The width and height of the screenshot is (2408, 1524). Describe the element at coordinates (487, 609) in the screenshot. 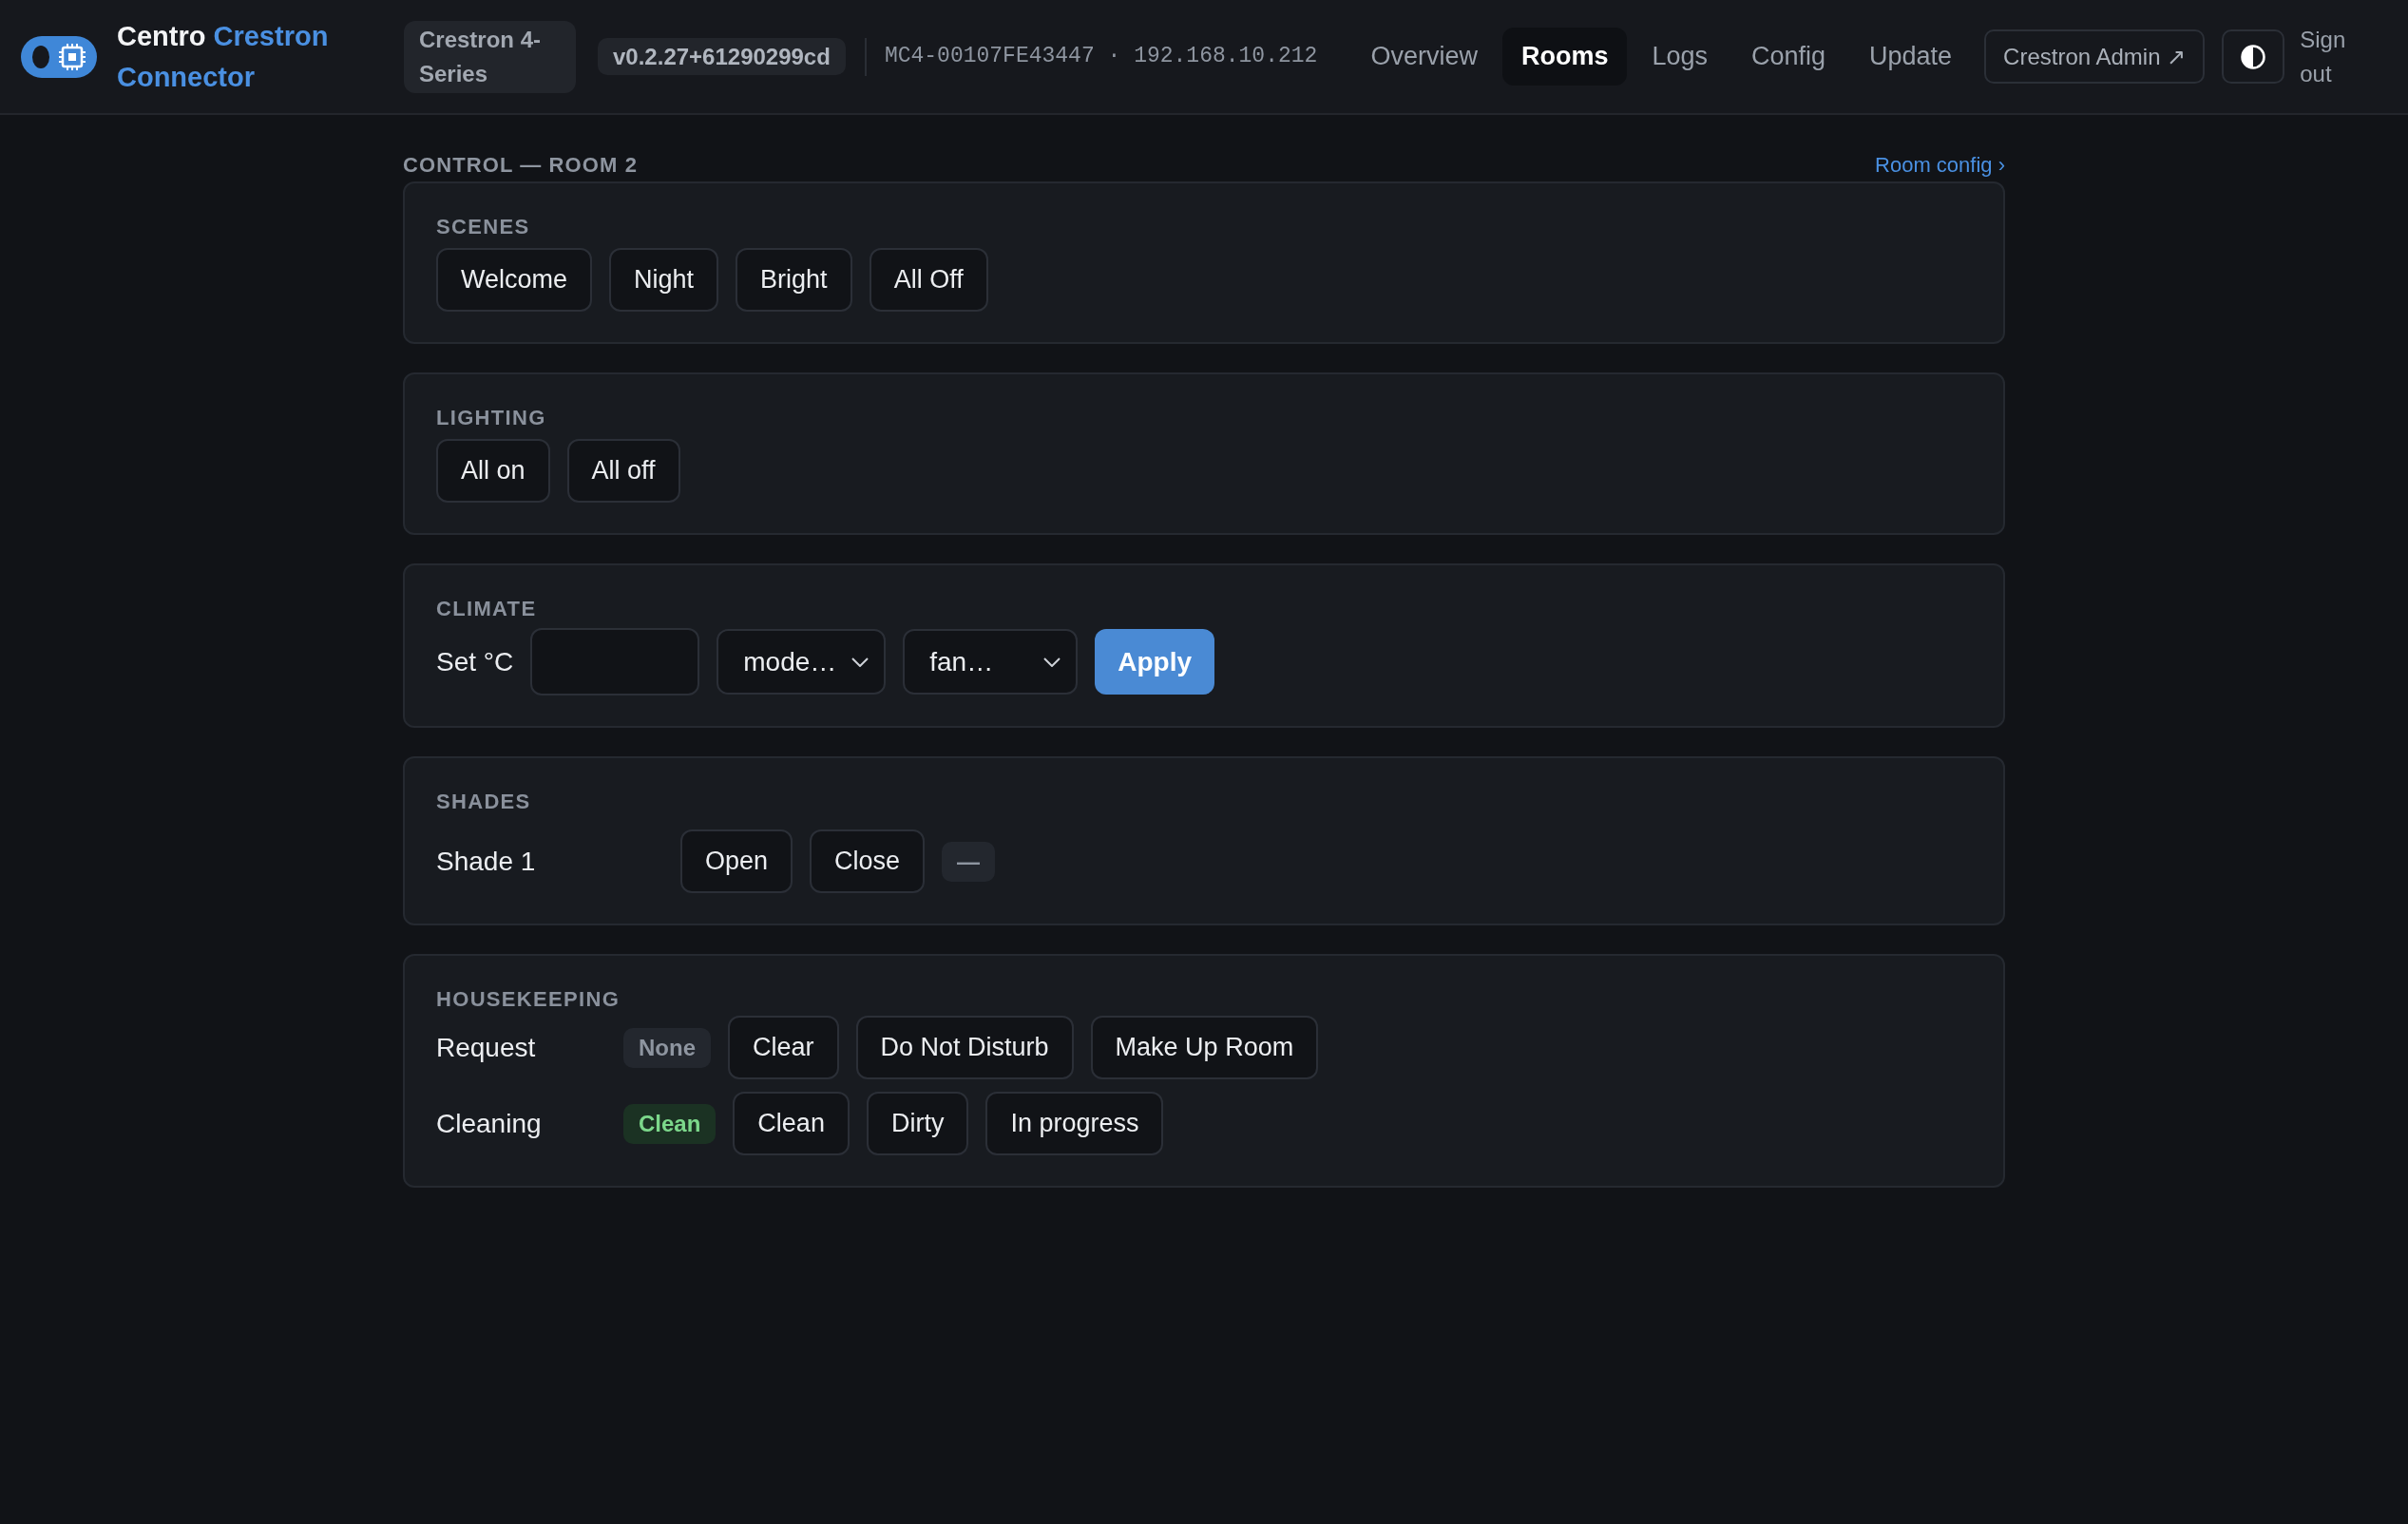

I see `section-heading: CLIMATE` at that location.